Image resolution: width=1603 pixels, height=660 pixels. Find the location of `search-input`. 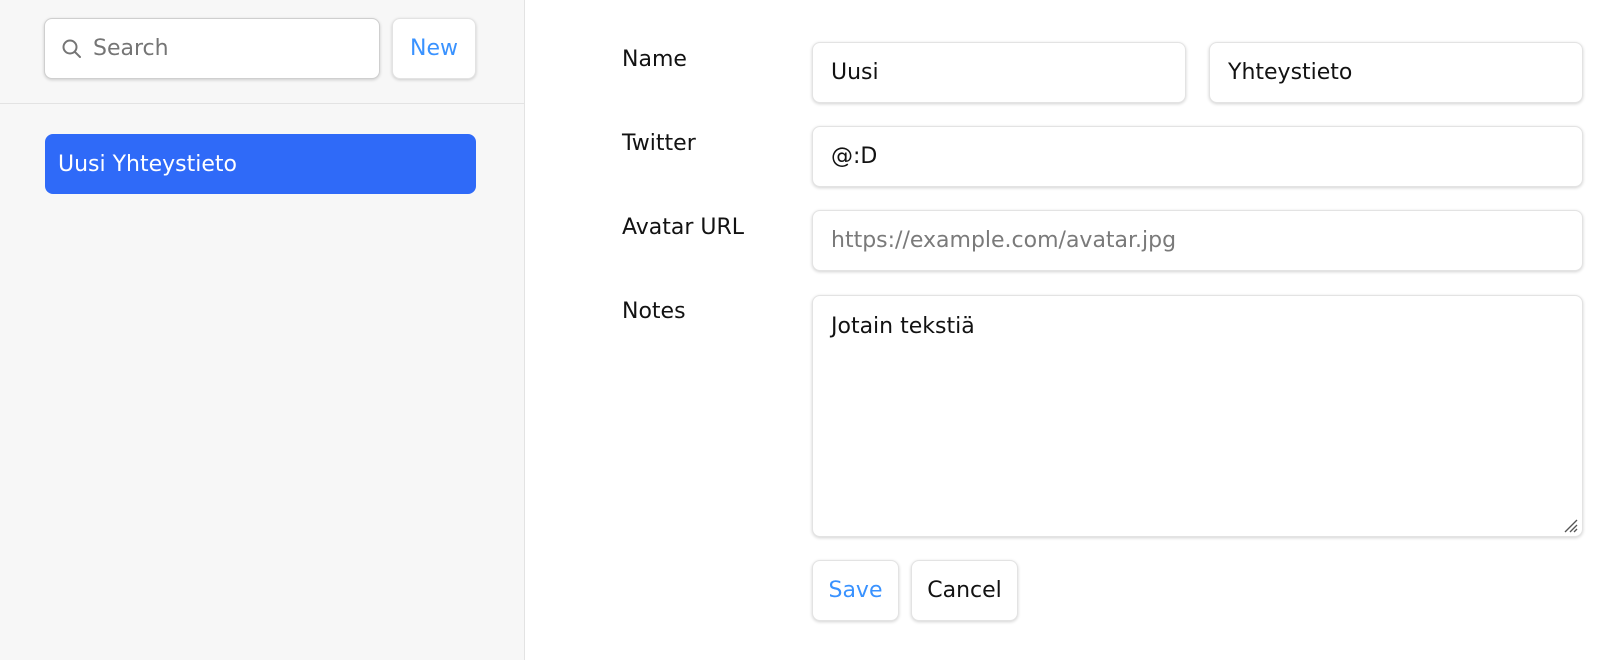

search-input is located at coordinates (212, 48).